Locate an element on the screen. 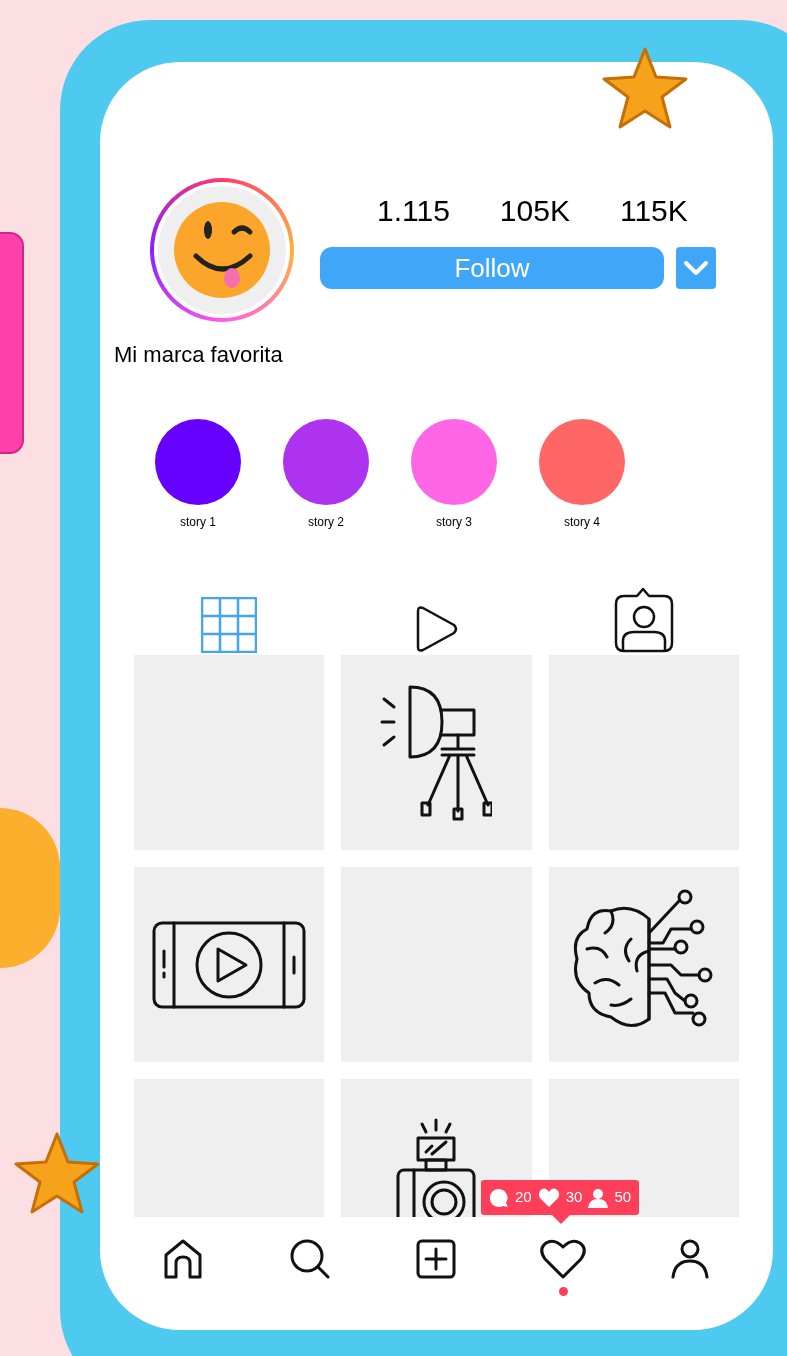  stat-count: 1.115 is located at coordinates (413, 211).